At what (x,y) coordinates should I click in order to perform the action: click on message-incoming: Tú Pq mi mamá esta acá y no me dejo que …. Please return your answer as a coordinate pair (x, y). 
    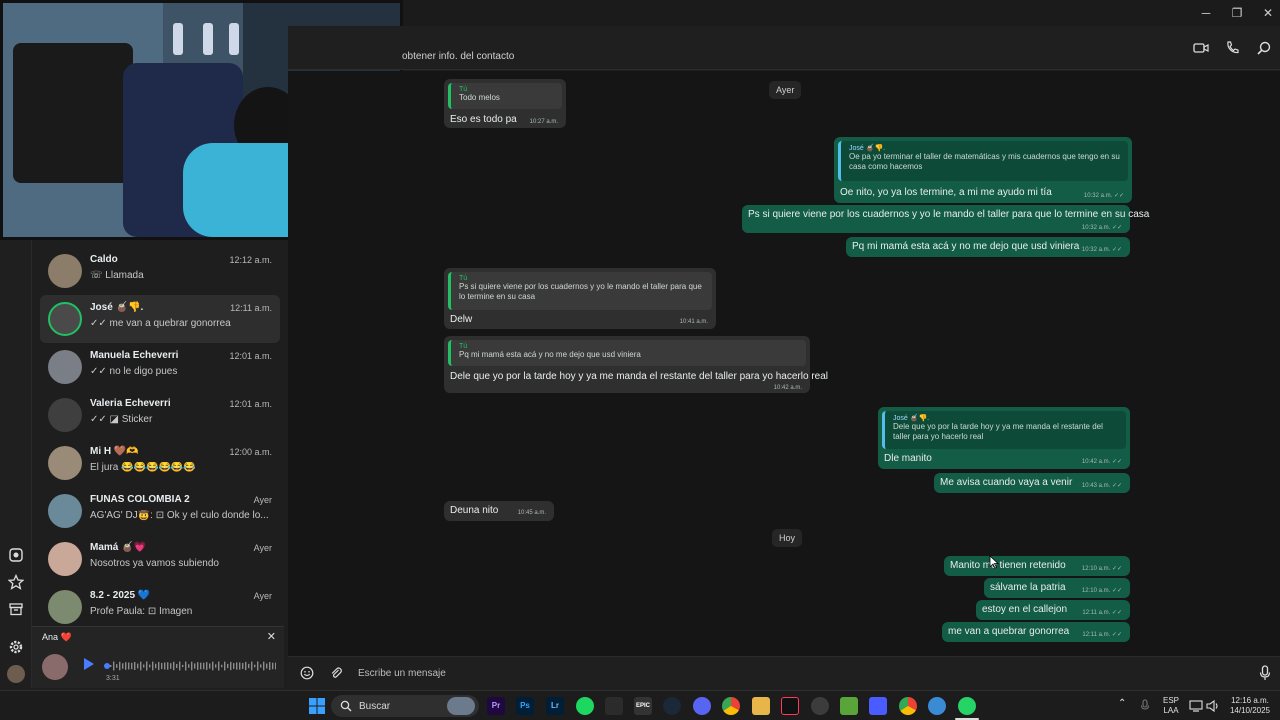
    Looking at the image, I should click on (636, 364).